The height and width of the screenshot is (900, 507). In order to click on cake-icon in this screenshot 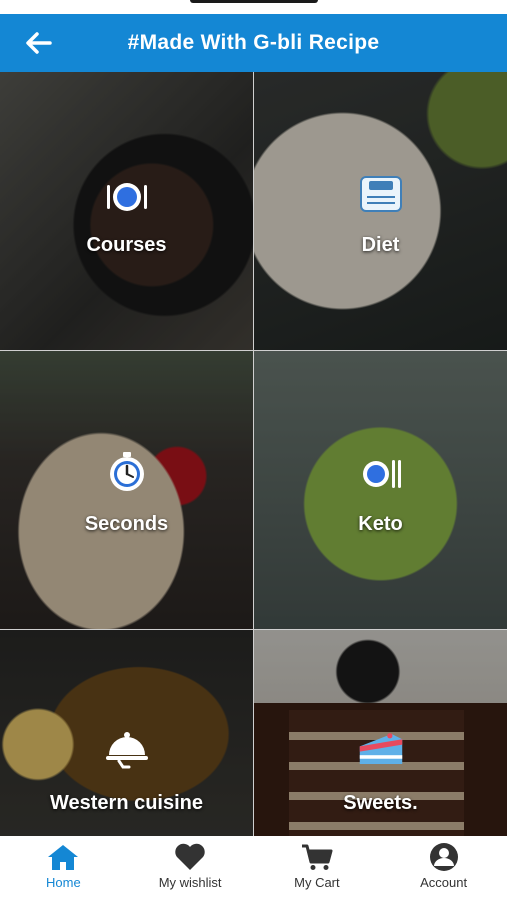, I will do `click(381, 749)`.